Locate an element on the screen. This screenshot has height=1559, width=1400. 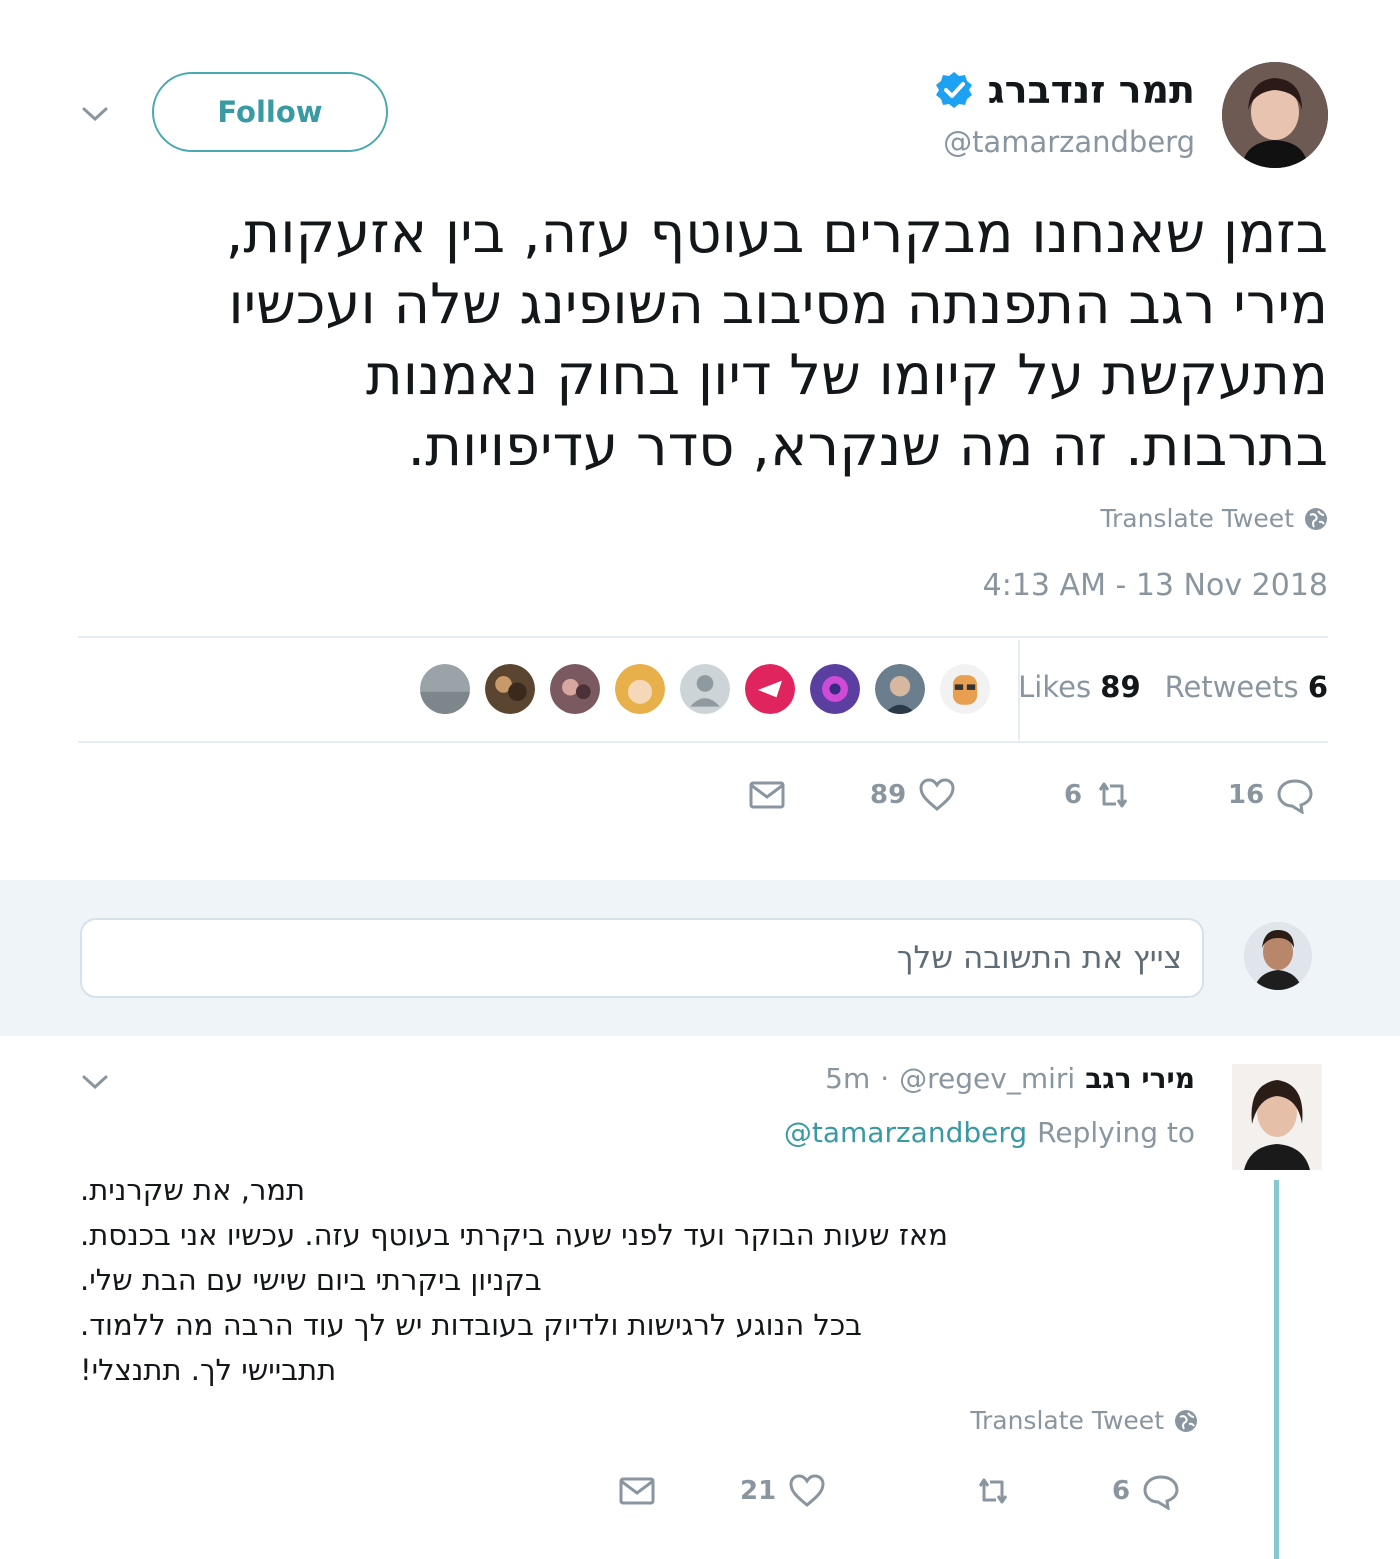
tweet-text-line: מתעקשת על קיומו של דיון בחוק נאמנות is located at coordinates (846, 375).